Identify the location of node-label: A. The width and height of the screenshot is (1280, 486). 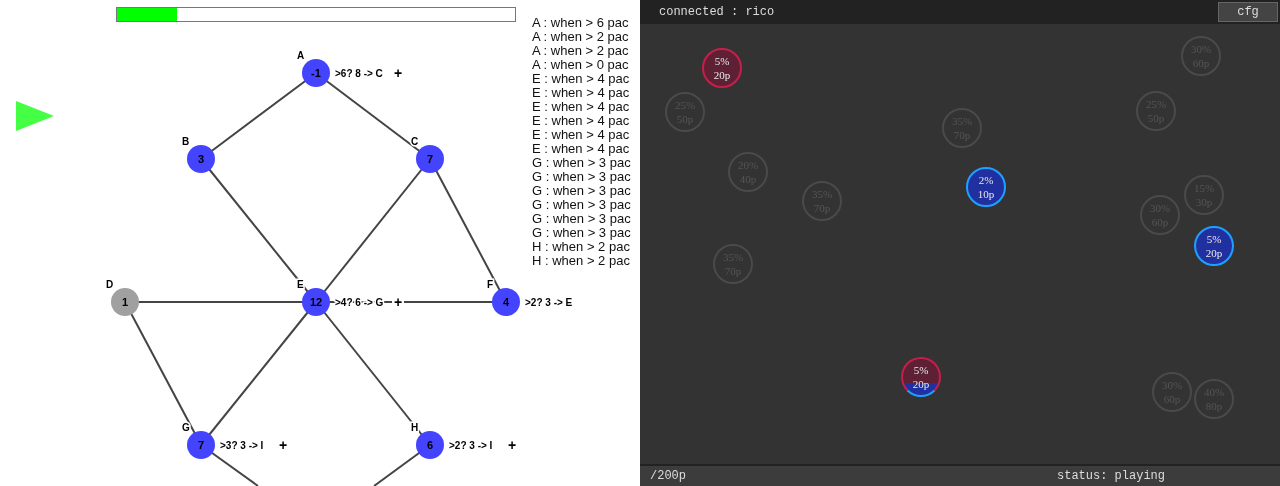
(301, 55).